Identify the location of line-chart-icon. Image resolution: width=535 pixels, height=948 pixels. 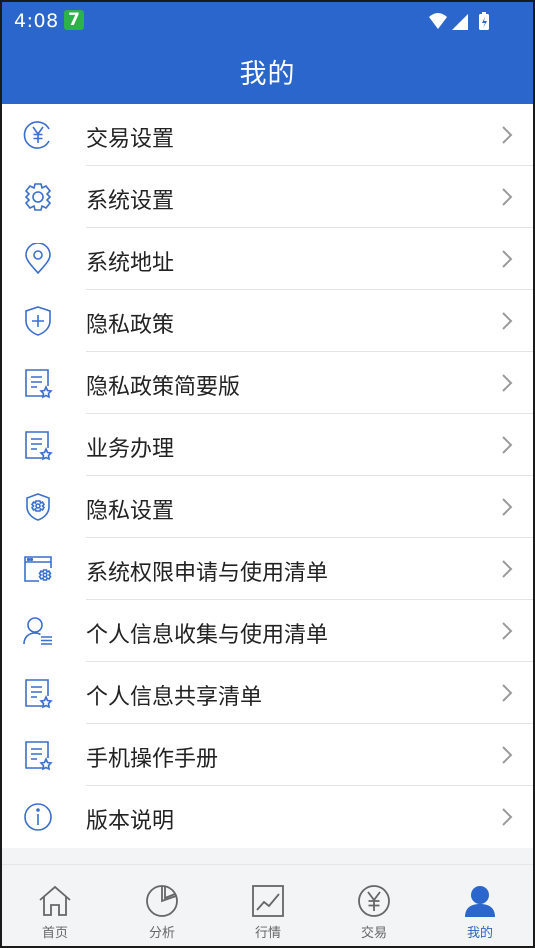
(268, 901).